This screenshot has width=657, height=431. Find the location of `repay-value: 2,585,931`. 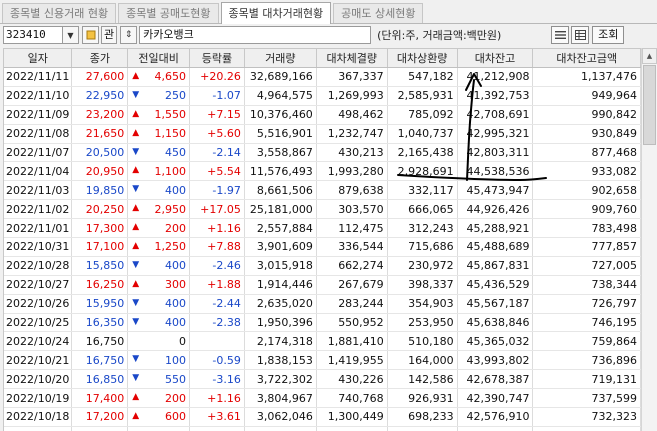

repay-value: 2,585,931 is located at coordinates (425, 96).